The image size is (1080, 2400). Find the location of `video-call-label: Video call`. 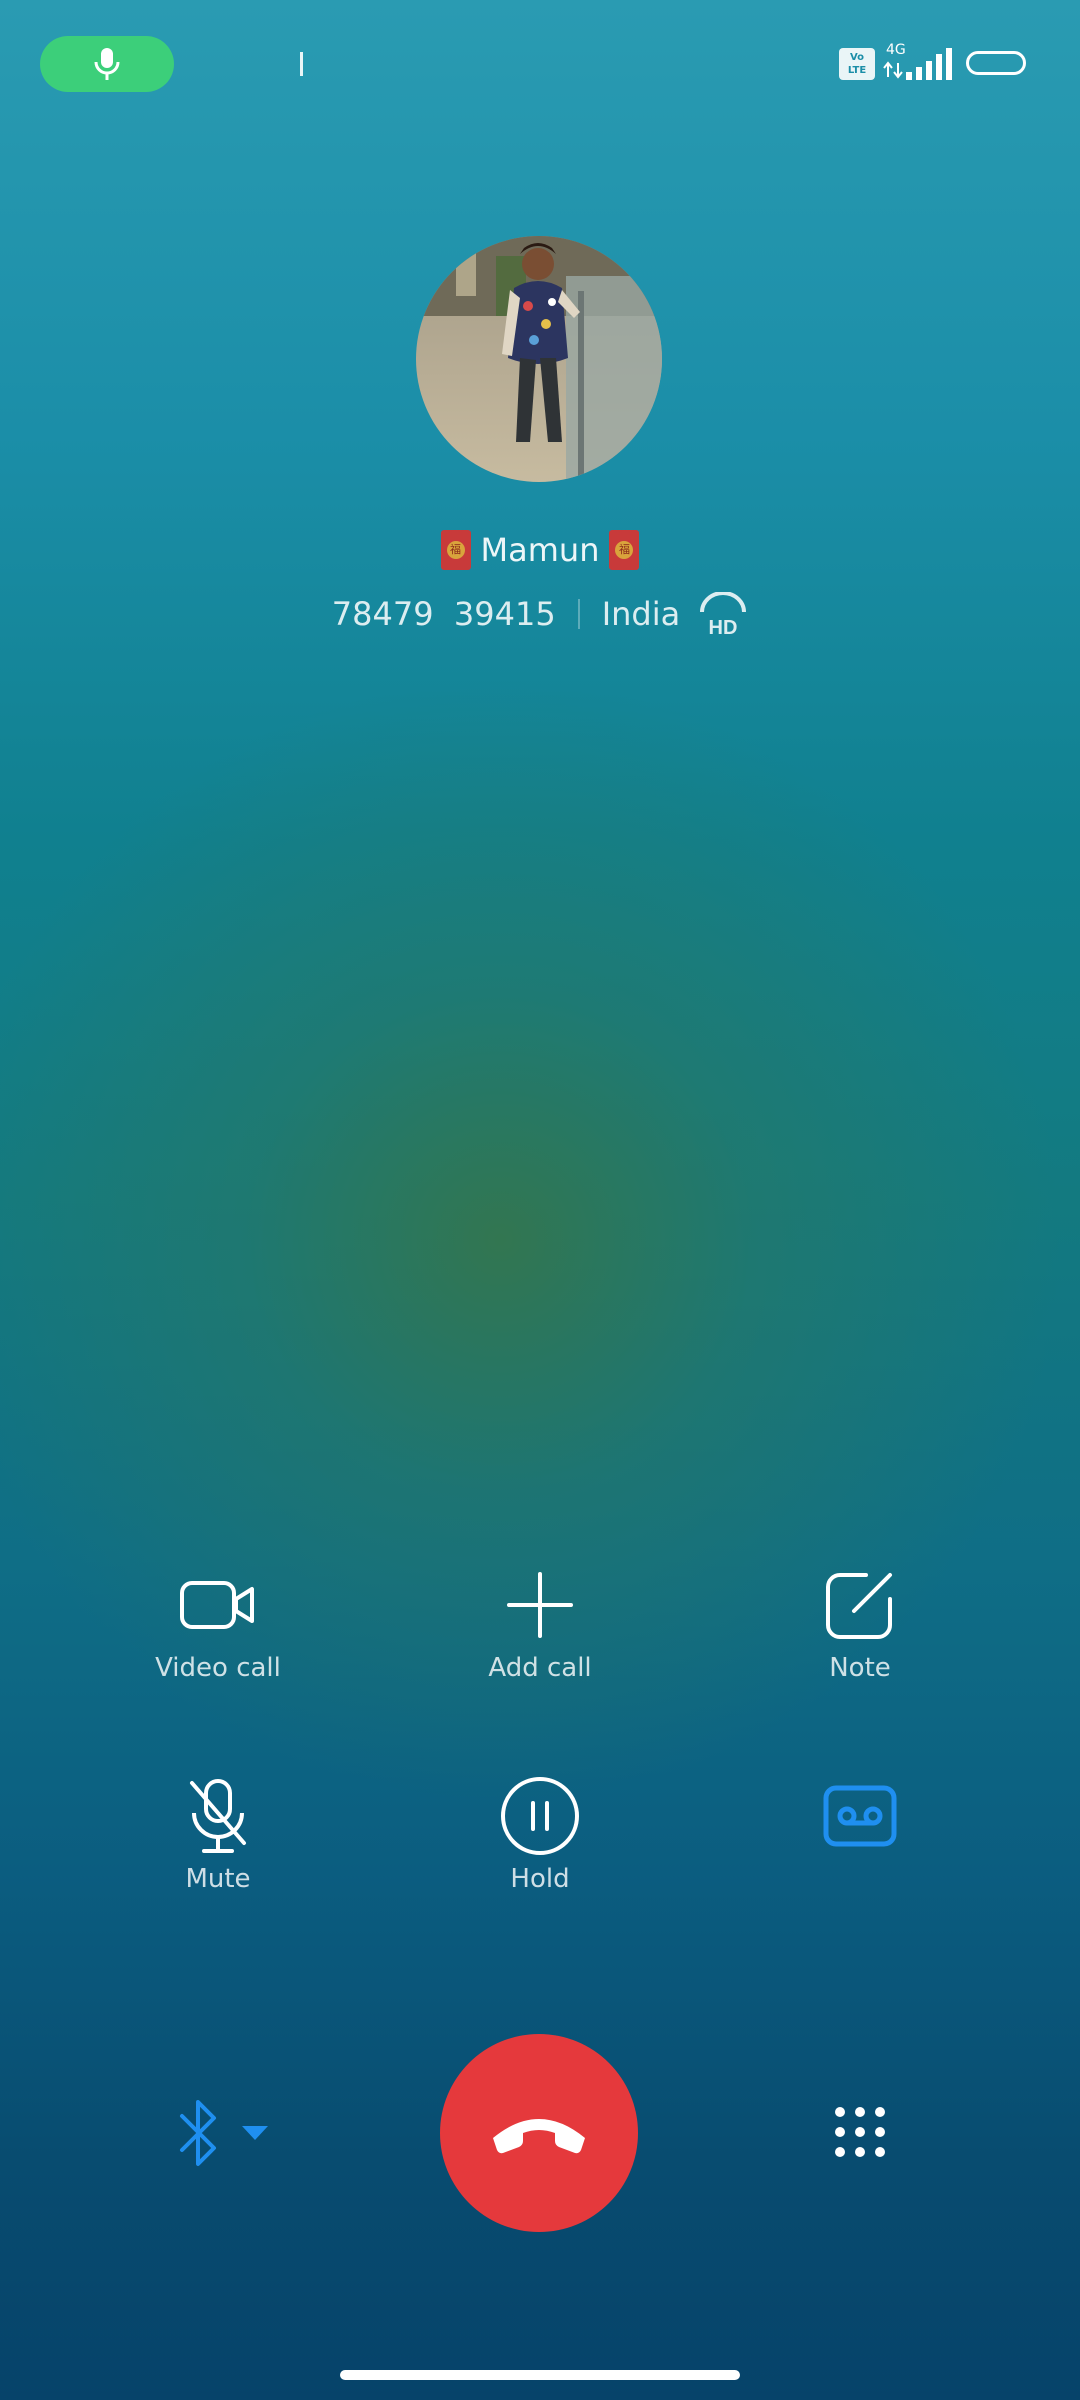

video-call-label: Video call is located at coordinates (218, 1668).